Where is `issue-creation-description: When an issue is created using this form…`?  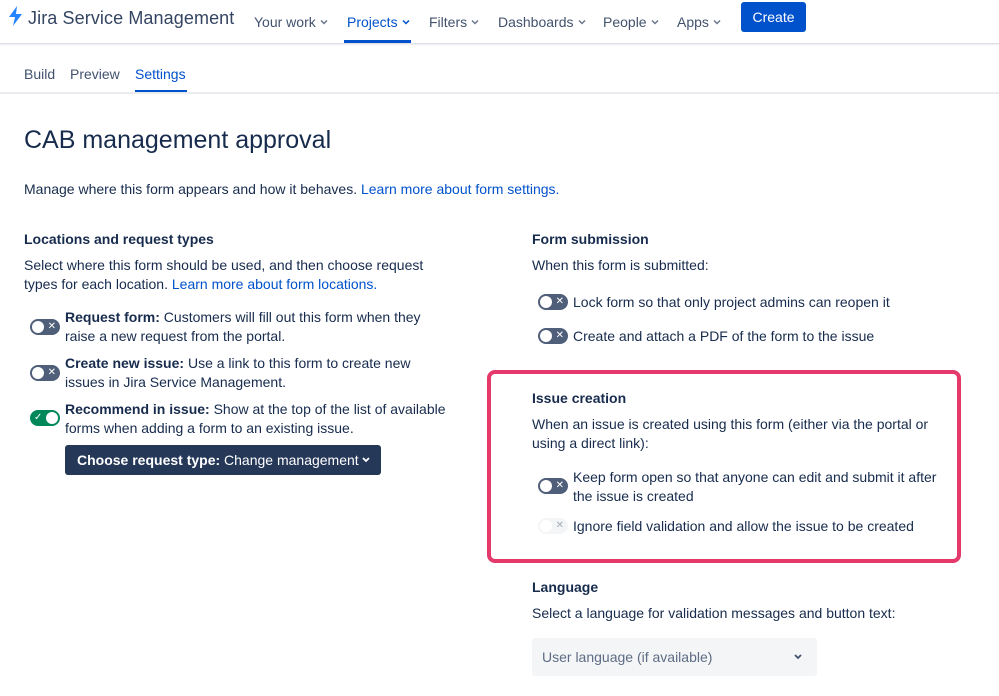 issue-creation-description: When an issue is created using this form… is located at coordinates (730, 434).